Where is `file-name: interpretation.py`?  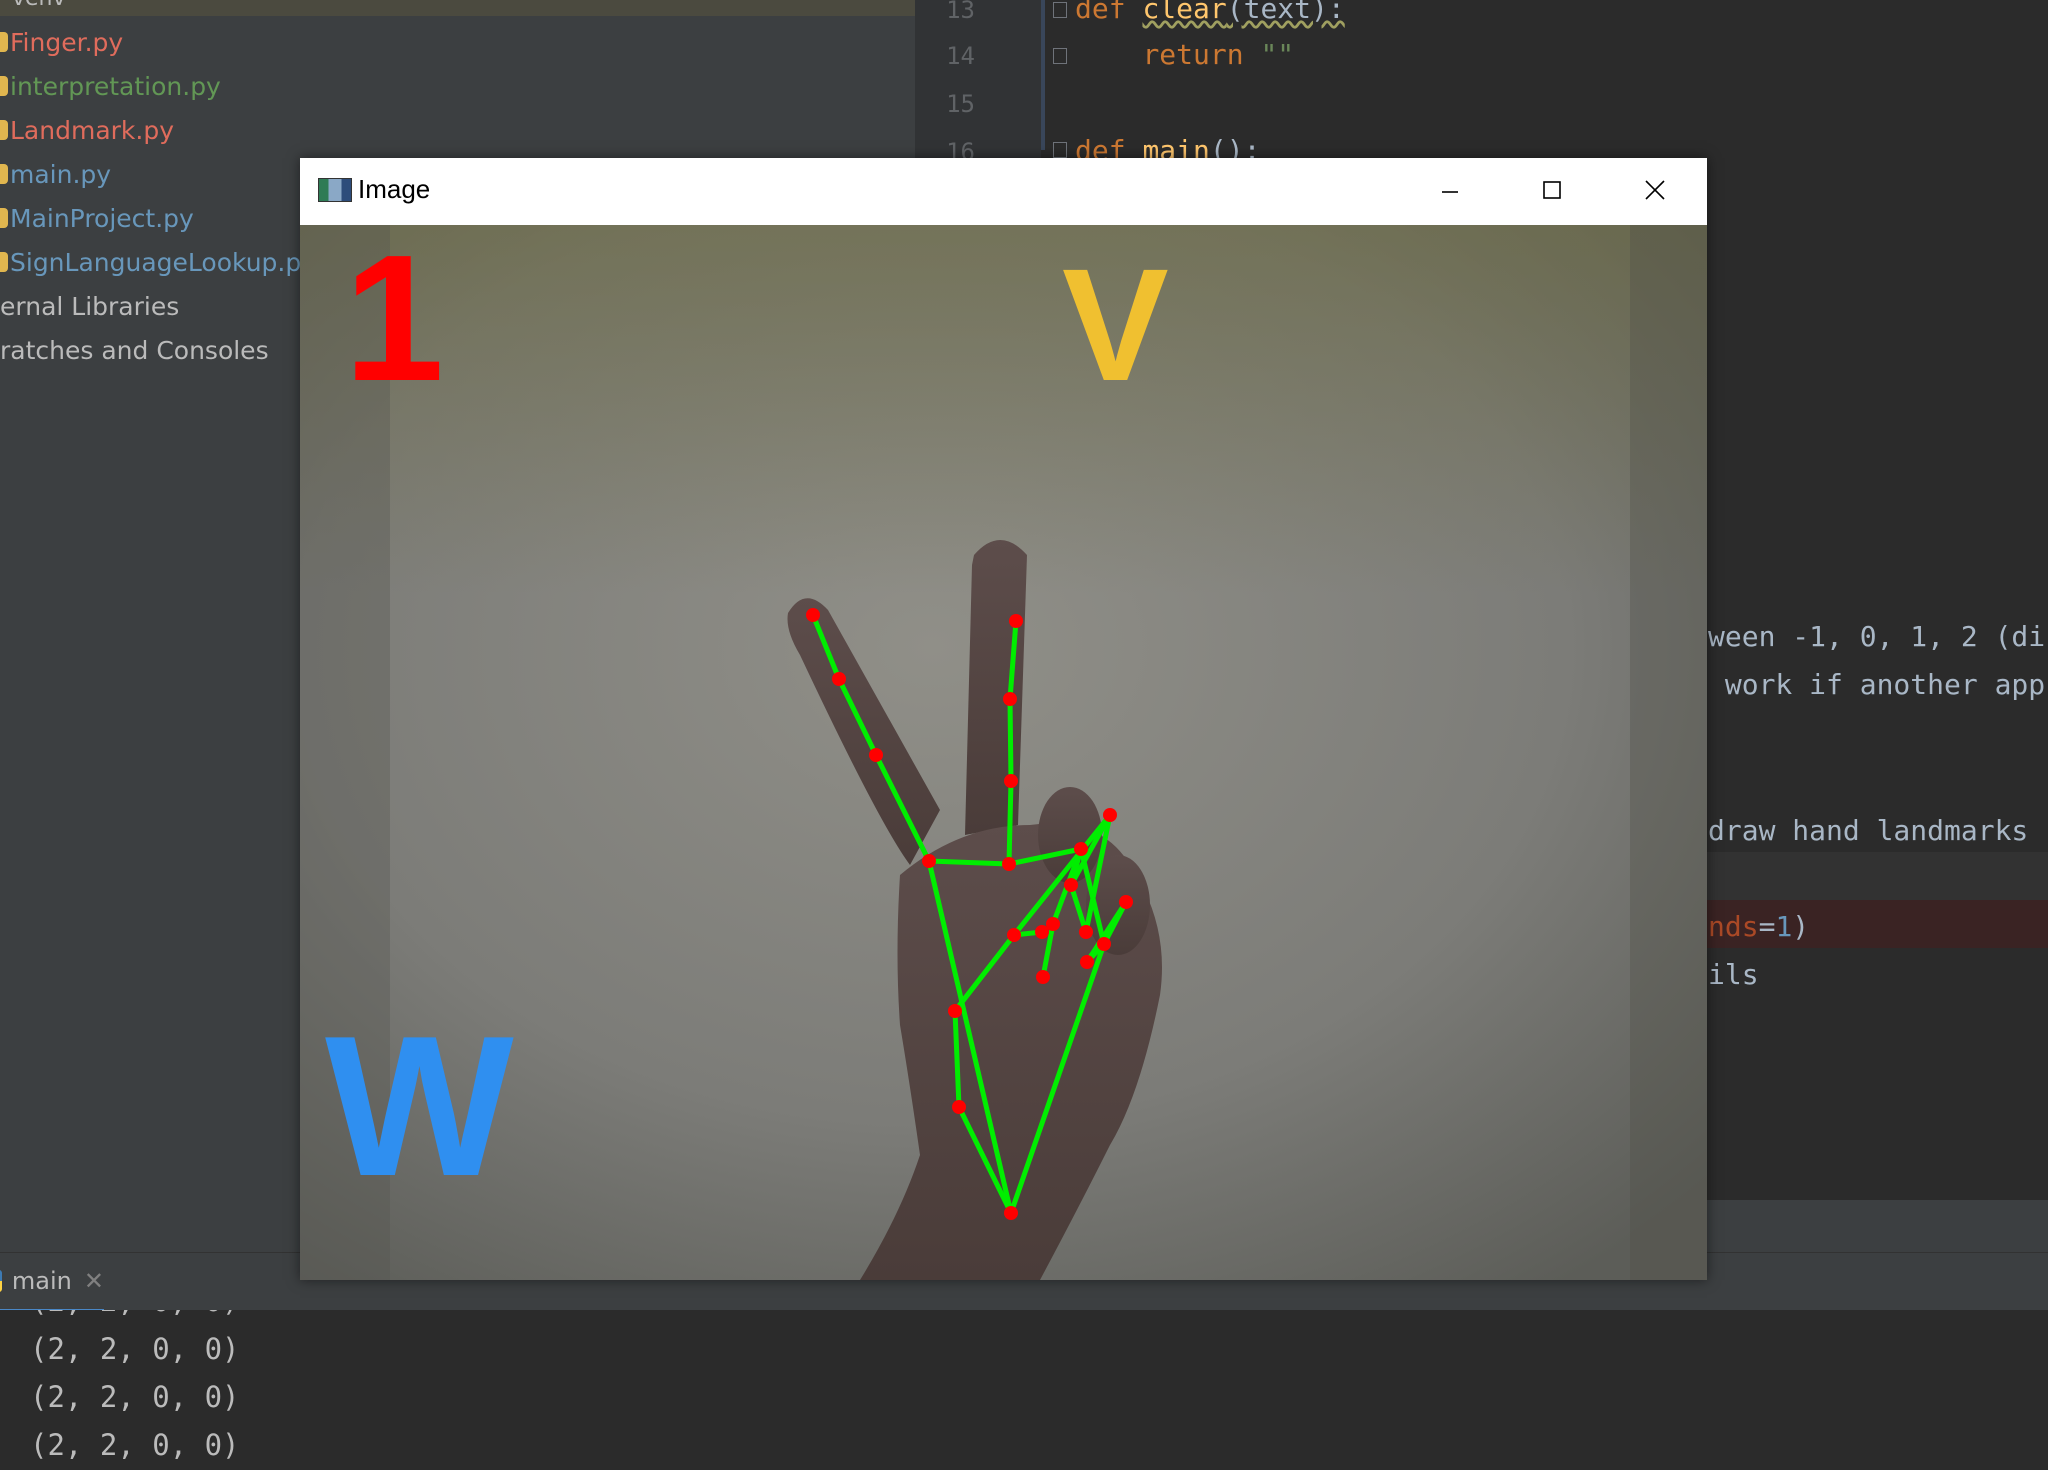 file-name: interpretation.py is located at coordinates (115, 86).